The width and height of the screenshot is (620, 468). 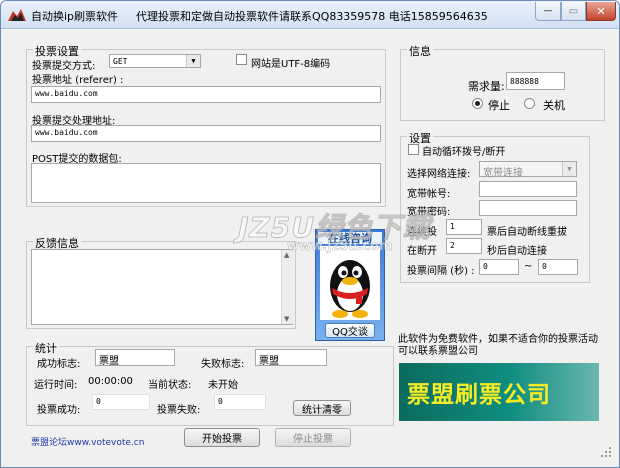 What do you see at coordinates (206, 94) in the screenshot?
I see `referer-input: www.baidu.com` at bounding box center [206, 94].